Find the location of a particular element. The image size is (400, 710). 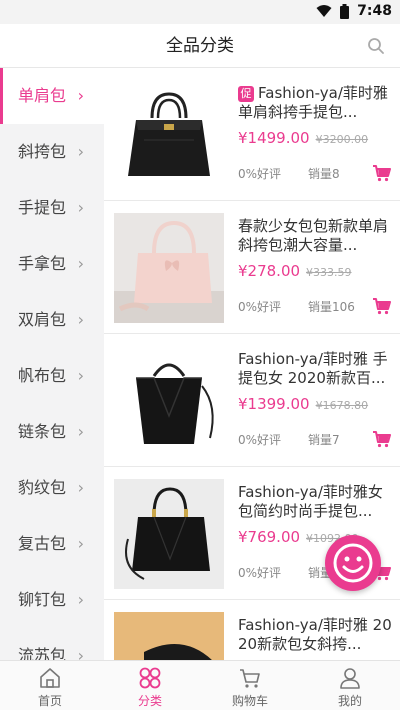

original-price: ¥333.59 is located at coordinates (329, 272).